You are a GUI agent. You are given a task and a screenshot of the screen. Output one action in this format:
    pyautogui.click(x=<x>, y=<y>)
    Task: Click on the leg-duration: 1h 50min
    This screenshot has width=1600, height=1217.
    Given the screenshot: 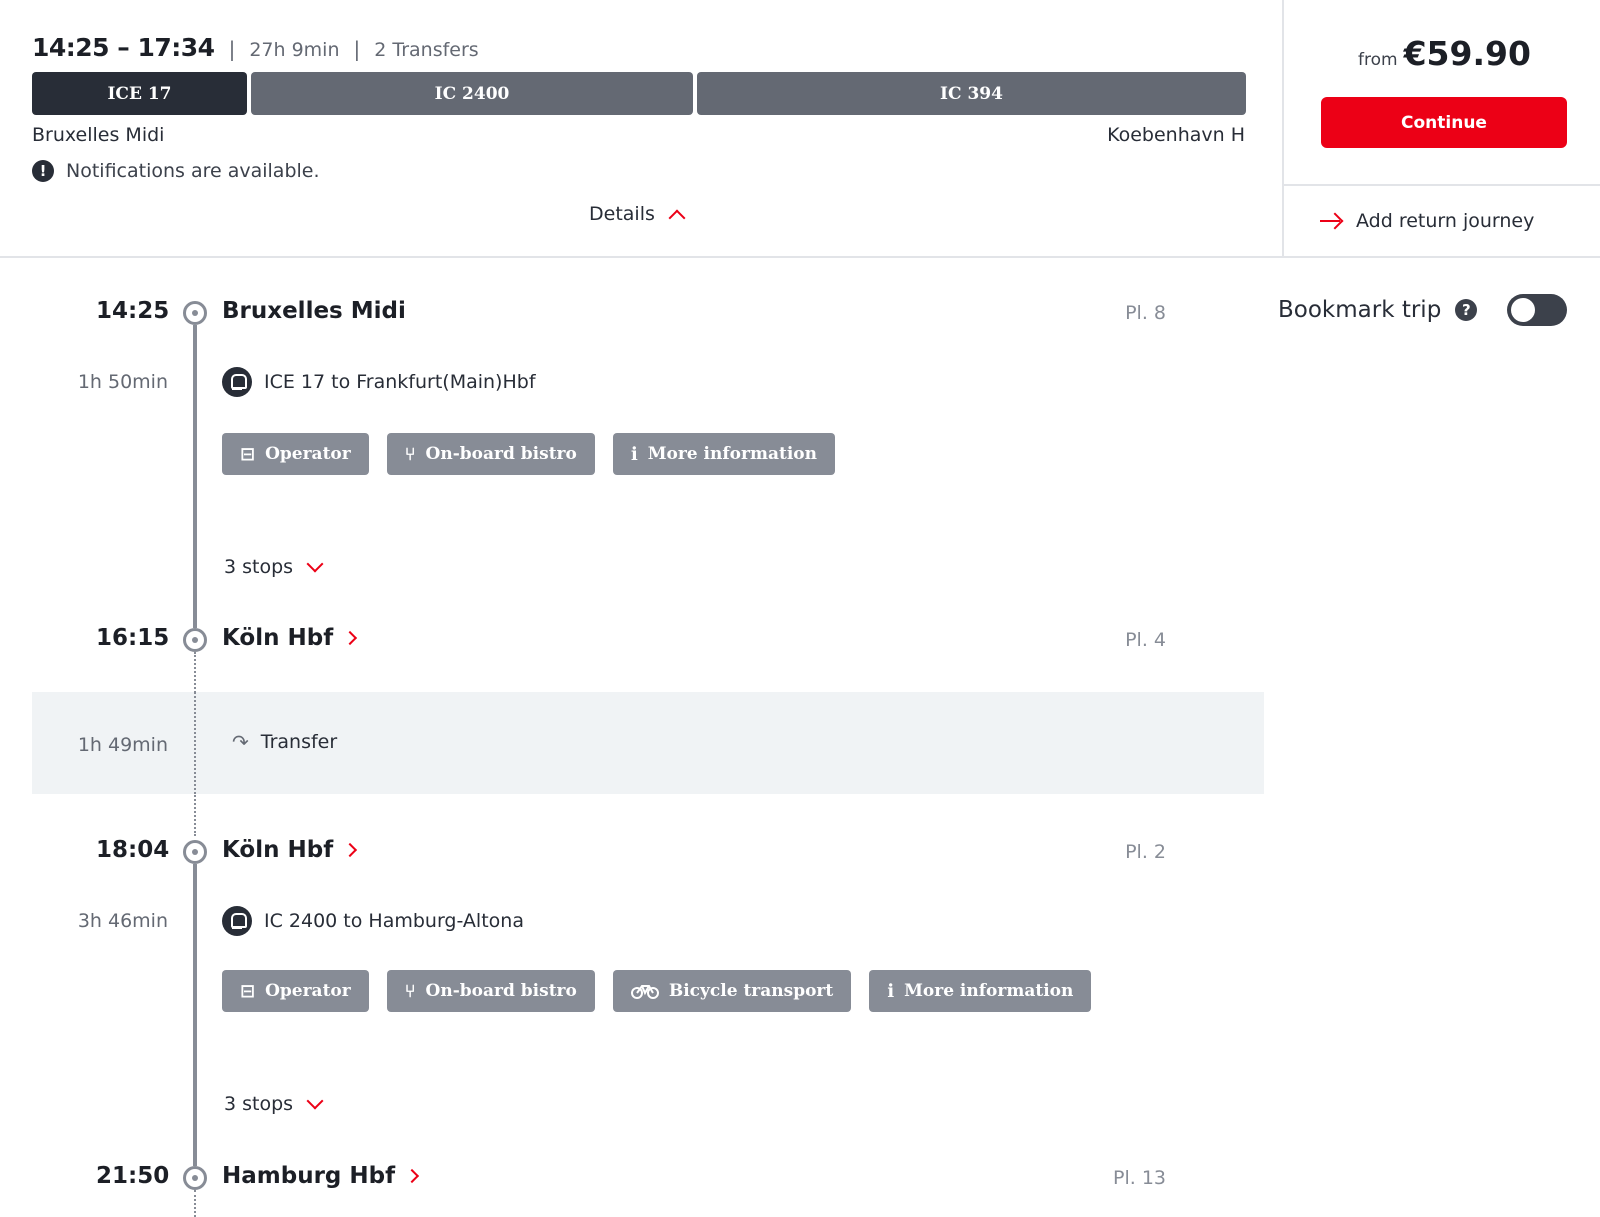 What is the action you would take?
    pyautogui.click(x=122, y=382)
    